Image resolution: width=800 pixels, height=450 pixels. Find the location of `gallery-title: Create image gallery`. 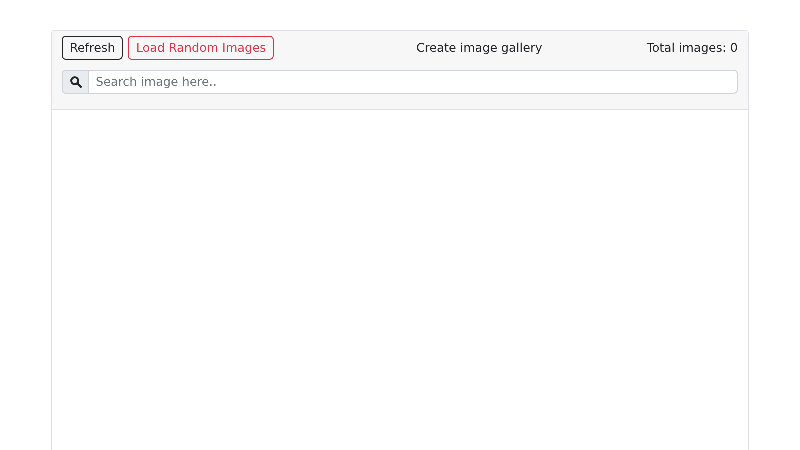

gallery-title: Create image gallery is located at coordinates (479, 48).